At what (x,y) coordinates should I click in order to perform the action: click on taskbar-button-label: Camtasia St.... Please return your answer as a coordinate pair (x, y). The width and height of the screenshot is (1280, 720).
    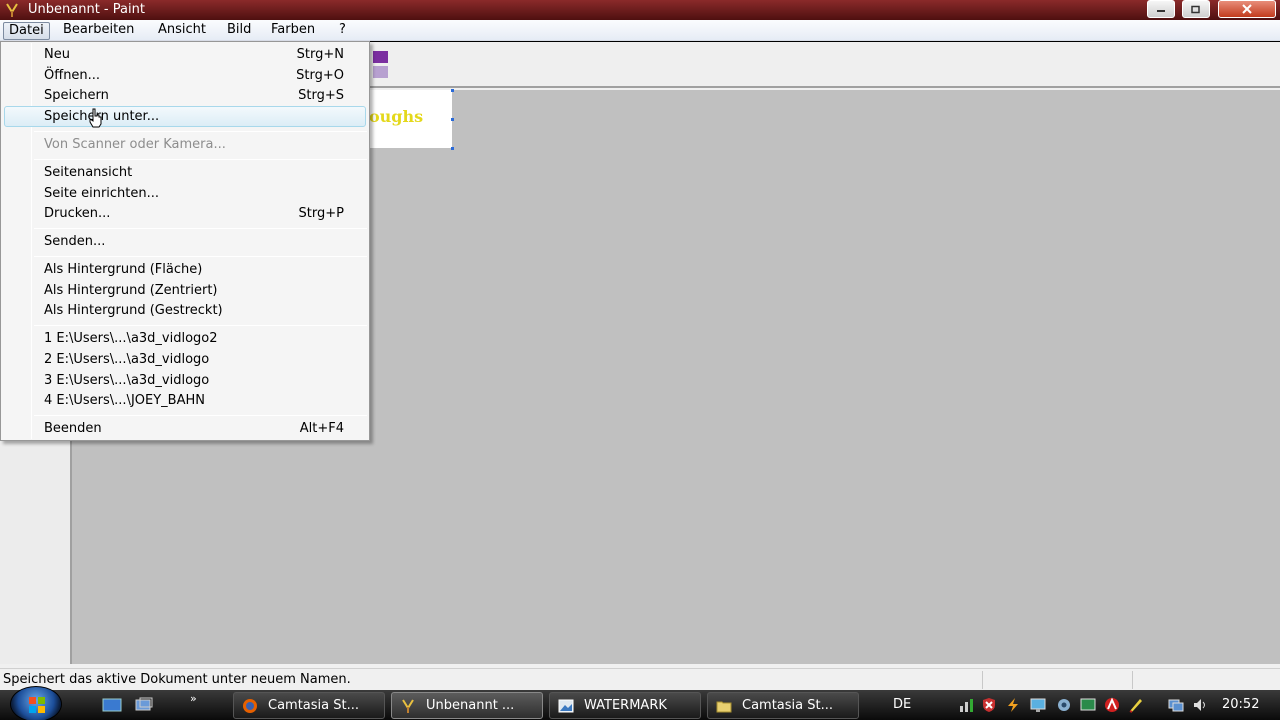
    Looking at the image, I should click on (313, 705).